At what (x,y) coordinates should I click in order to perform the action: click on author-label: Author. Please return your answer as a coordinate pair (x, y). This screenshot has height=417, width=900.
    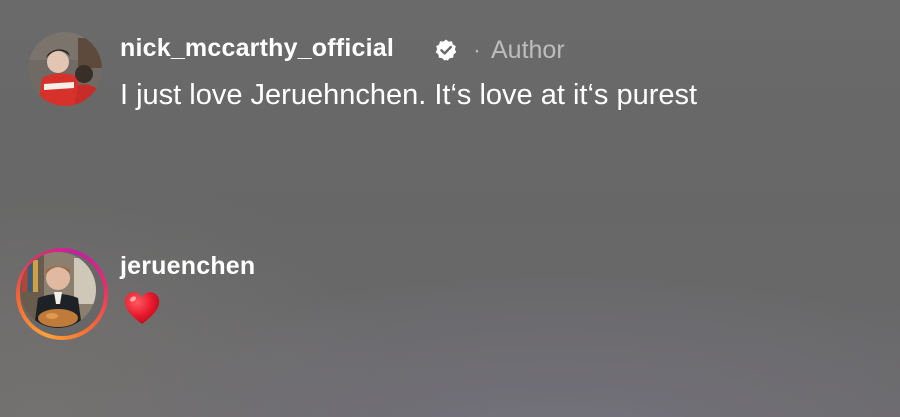
    Looking at the image, I should click on (528, 50).